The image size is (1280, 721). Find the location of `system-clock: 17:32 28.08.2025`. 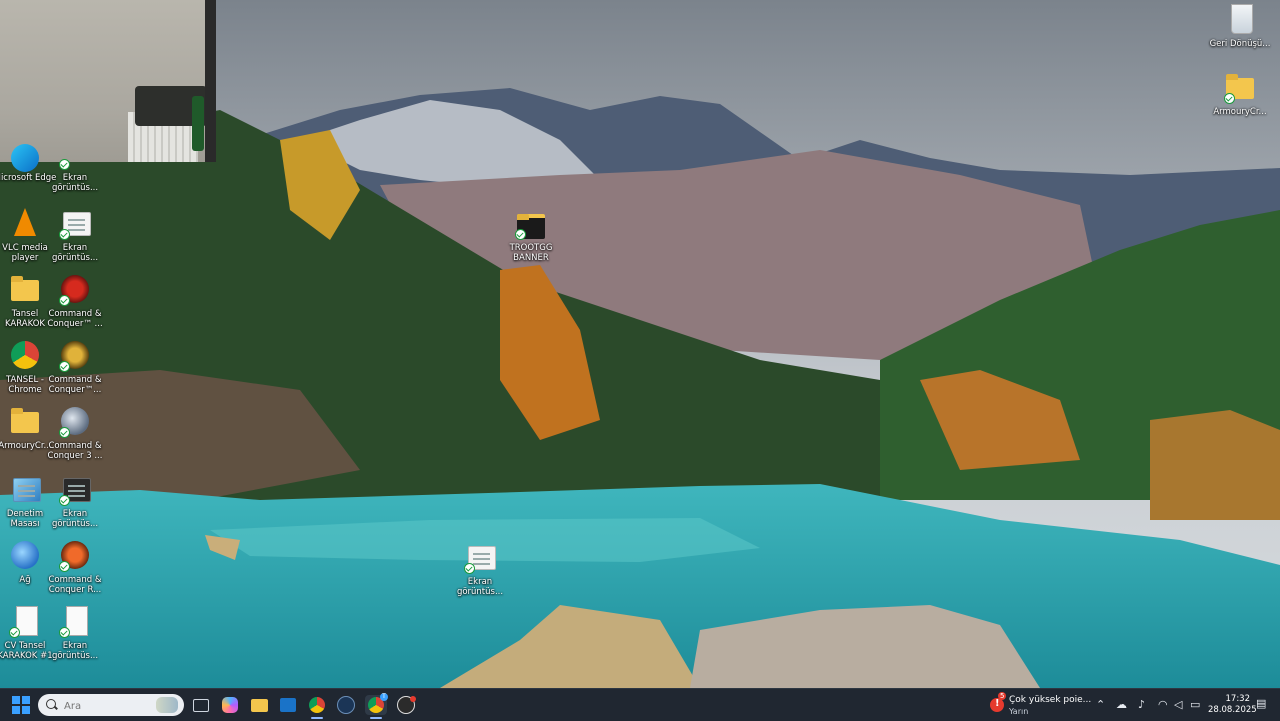

system-clock: 17:32 28.08.2025 is located at coordinates (1232, 705).